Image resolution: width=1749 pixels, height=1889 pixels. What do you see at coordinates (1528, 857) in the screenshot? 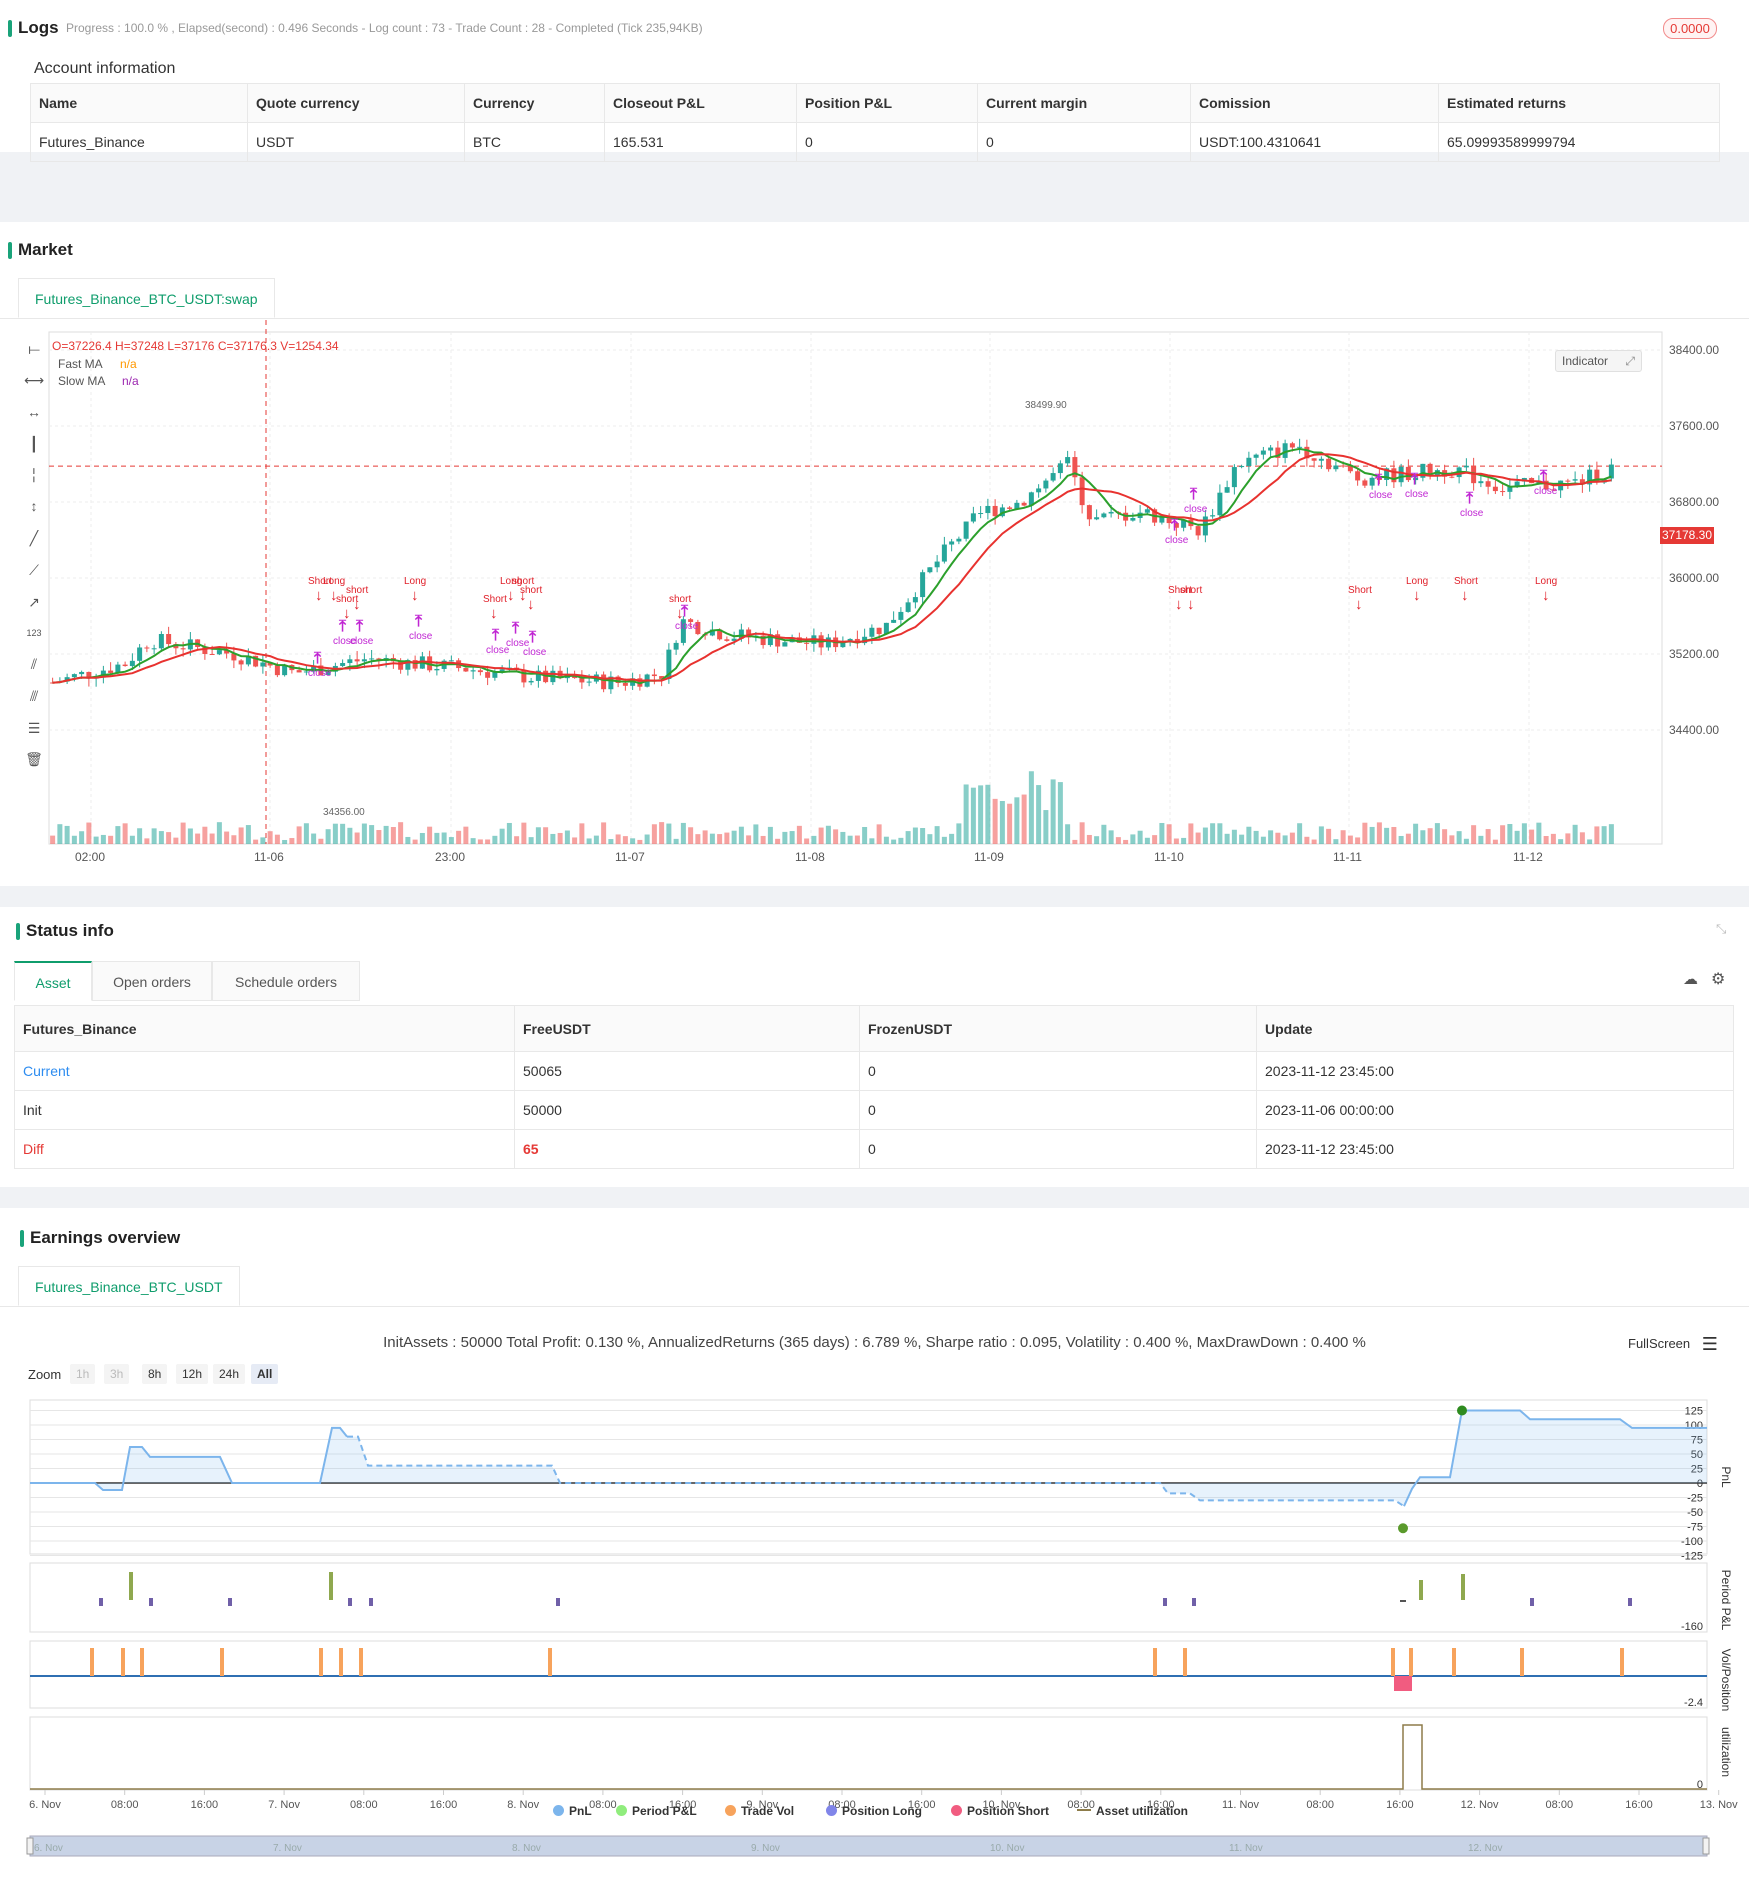
I see `x-tick-label: 11-12` at bounding box center [1528, 857].